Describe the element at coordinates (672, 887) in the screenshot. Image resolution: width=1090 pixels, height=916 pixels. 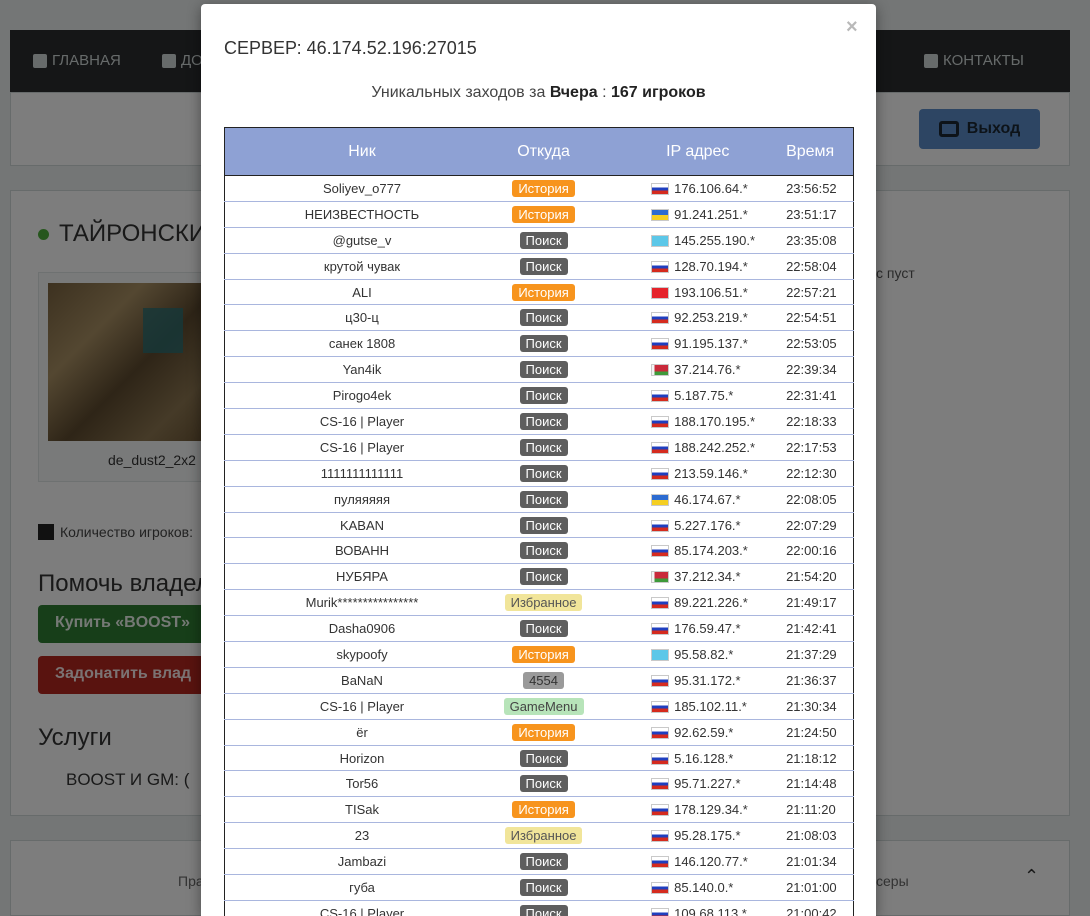
I see `row-ip: 85.140.0.*` at that location.